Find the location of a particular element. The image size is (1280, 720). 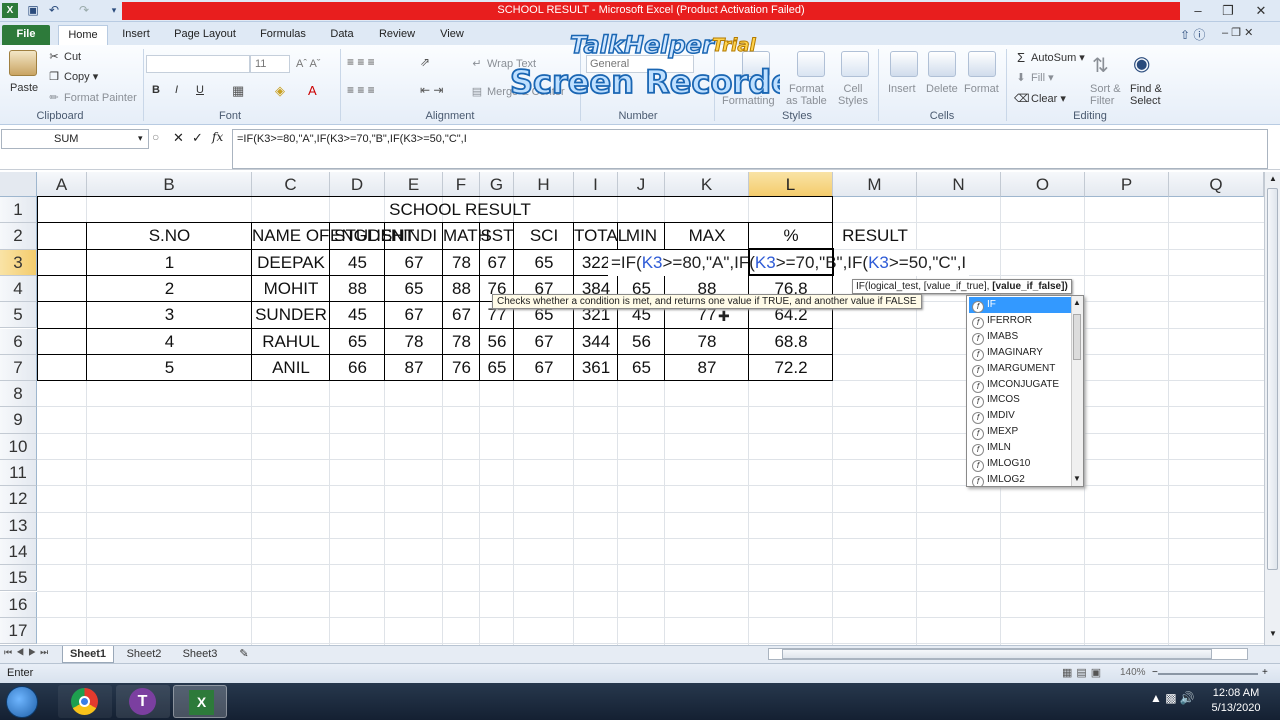

autocomplete-item: f IF is located at coordinates (1020, 305).